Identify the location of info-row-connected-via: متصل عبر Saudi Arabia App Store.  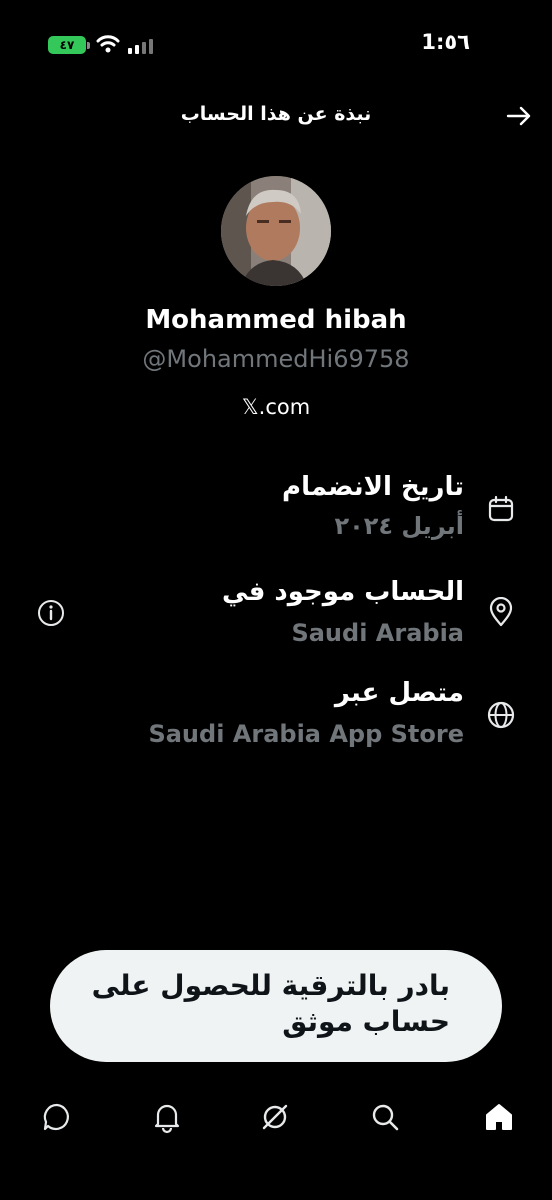
(276, 723).